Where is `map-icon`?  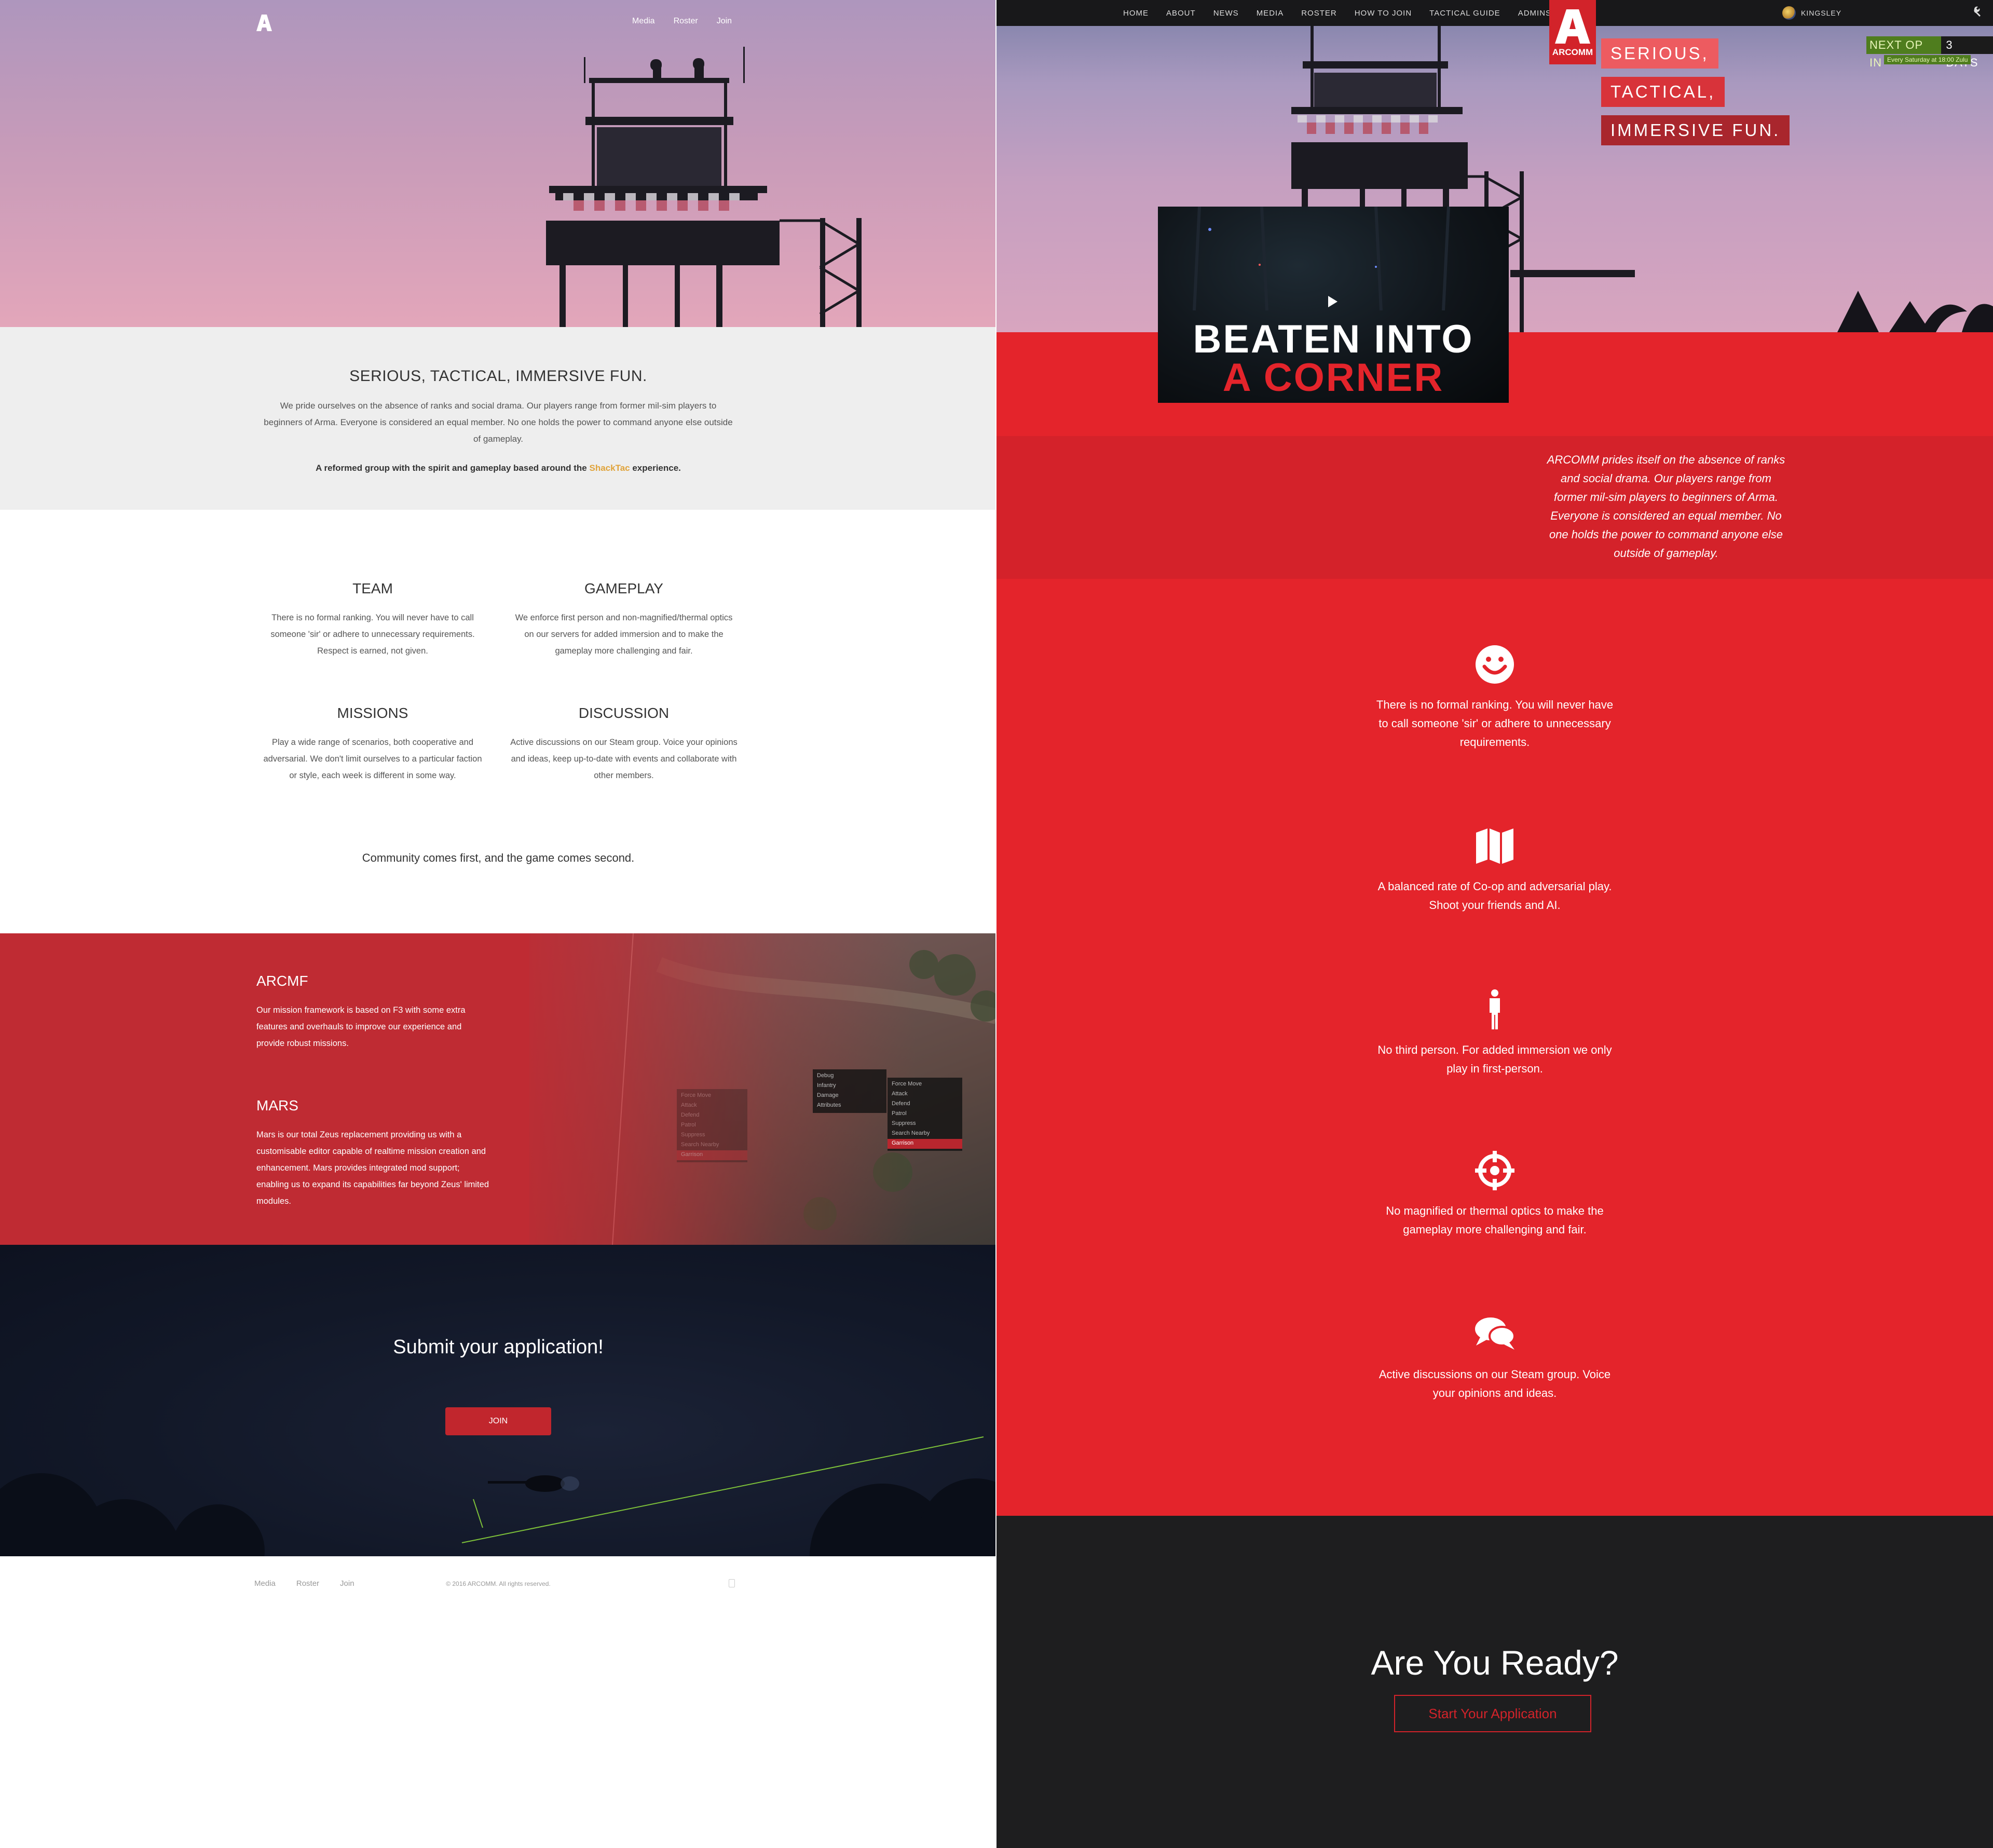 map-icon is located at coordinates (1494, 846).